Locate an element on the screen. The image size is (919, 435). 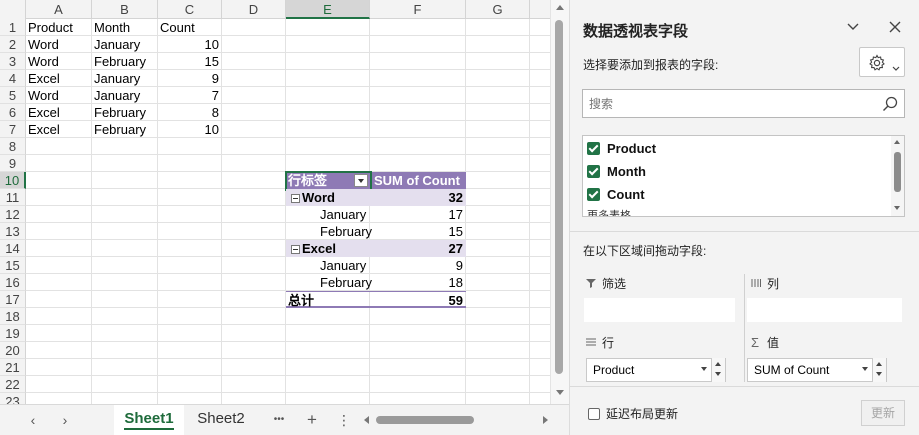
field-search-box is located at coordinates (743, 103).